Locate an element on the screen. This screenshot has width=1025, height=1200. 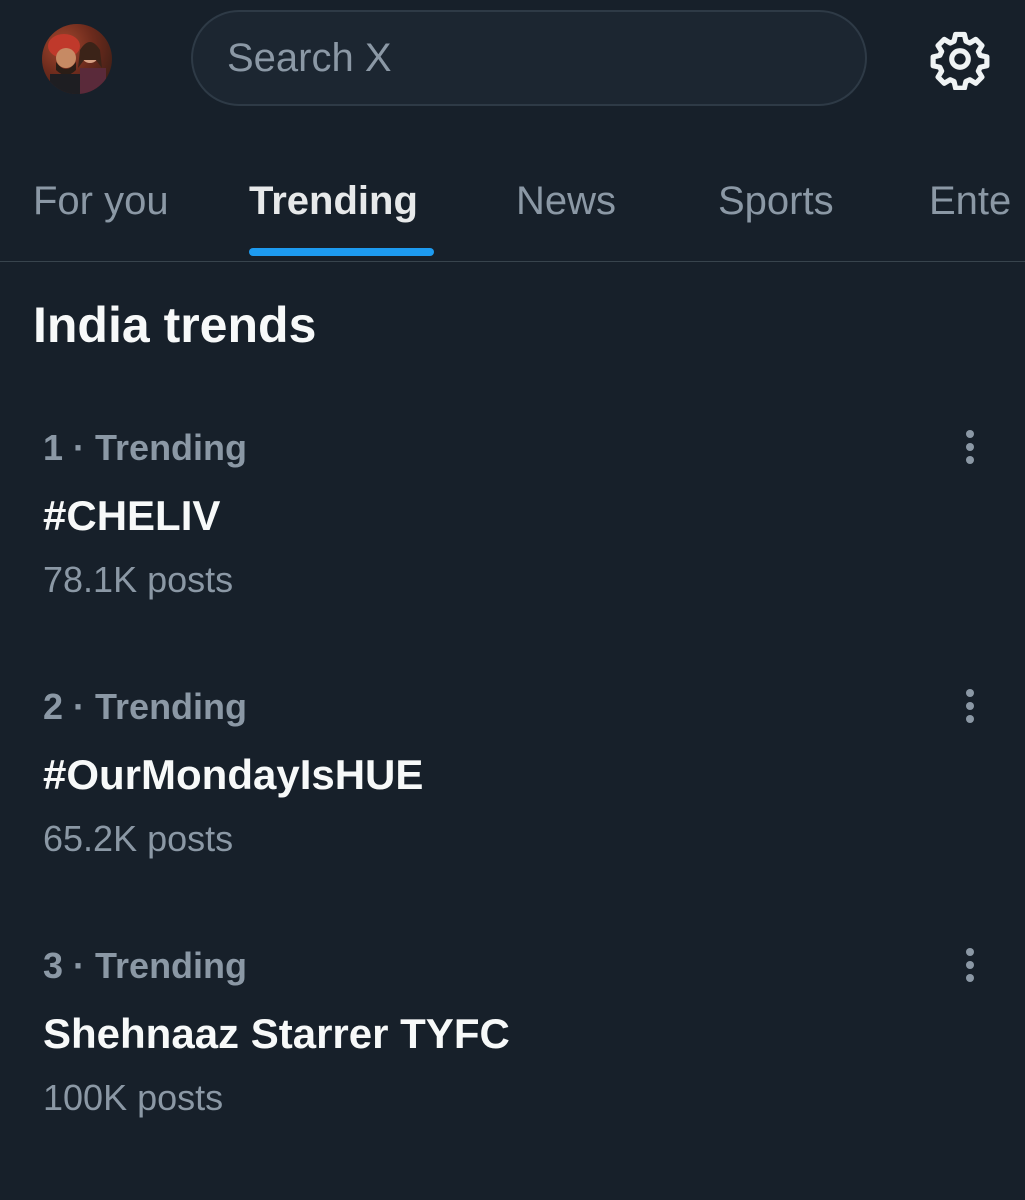
tab-news: News is located at coordinates (566, 208).